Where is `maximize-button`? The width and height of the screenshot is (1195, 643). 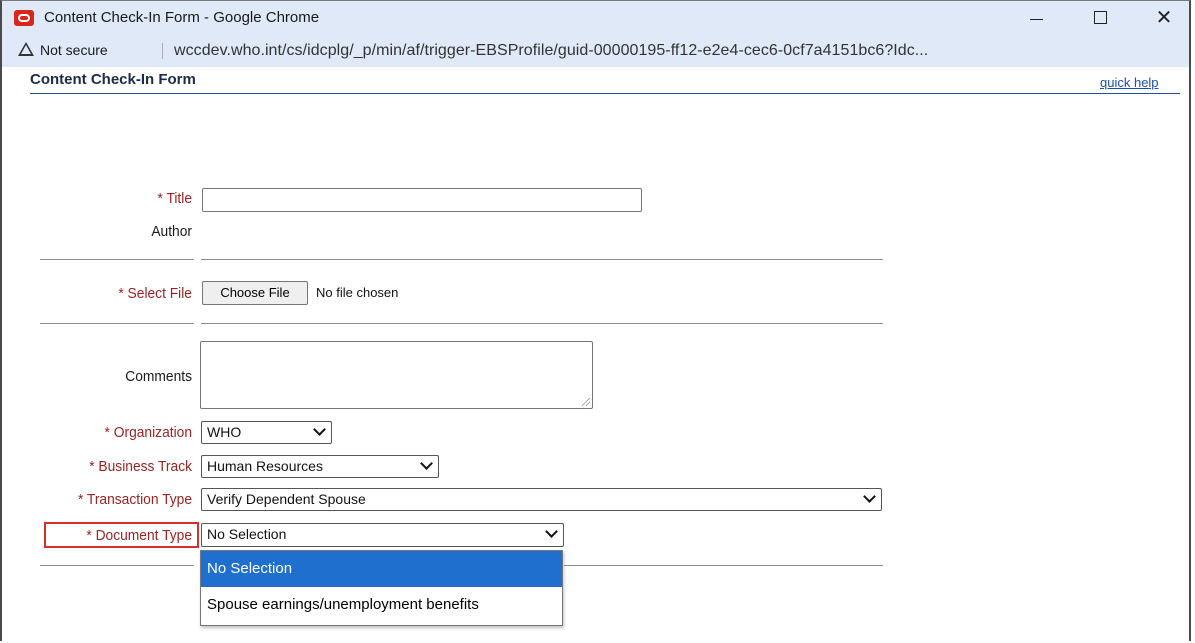 maximize-button is located at coordinates (1100, 18).